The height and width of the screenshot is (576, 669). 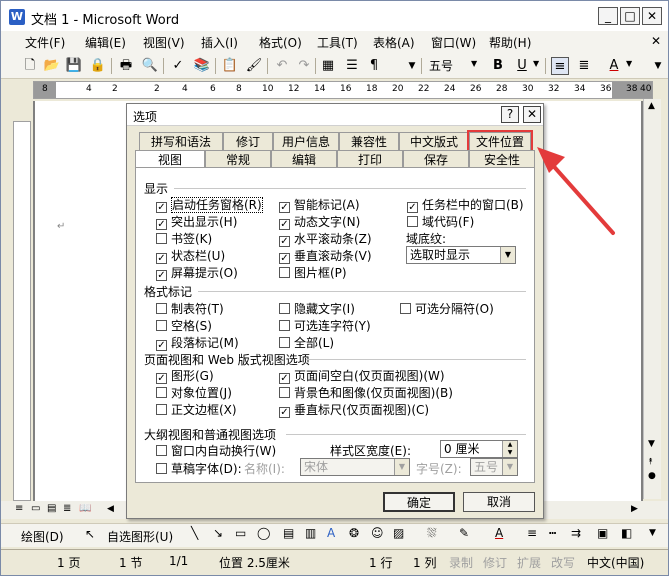 I want to click on toolbar-more-icon: ▼, so click(x=658, y=66).